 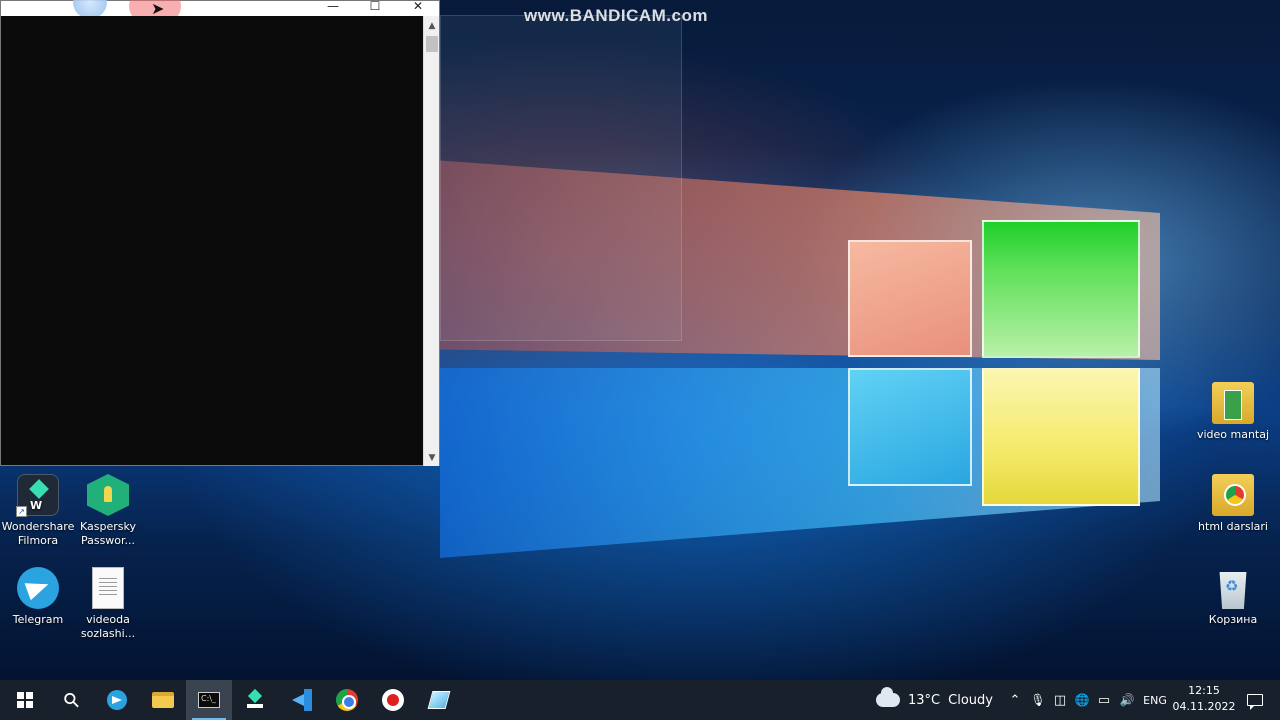 I want to click on filmora-icon: ↗, so click(x=37, y=495).